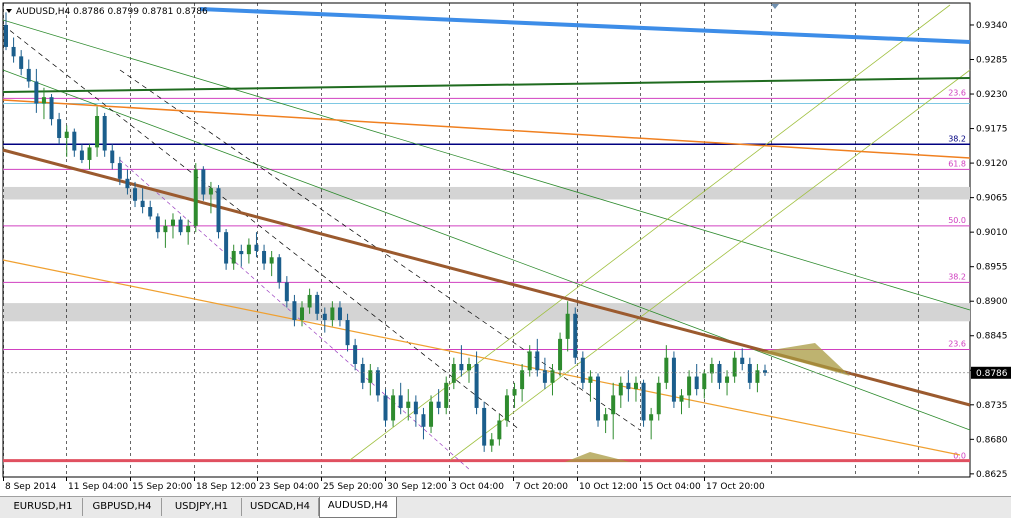 The width and height of the screenshot is (1011, 518). What do you see at coordinates (671, 487) in the screenshot?
I see `time-tick-label: 15 Oct 04:00` at bounding box center [671, 487].